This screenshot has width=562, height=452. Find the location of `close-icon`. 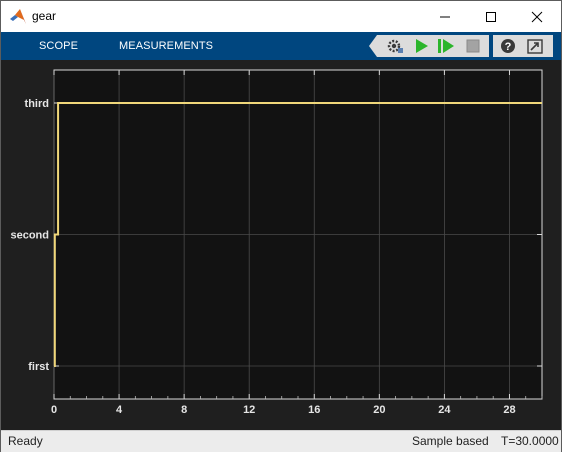

close-icon is located at coordinates (537, 16).